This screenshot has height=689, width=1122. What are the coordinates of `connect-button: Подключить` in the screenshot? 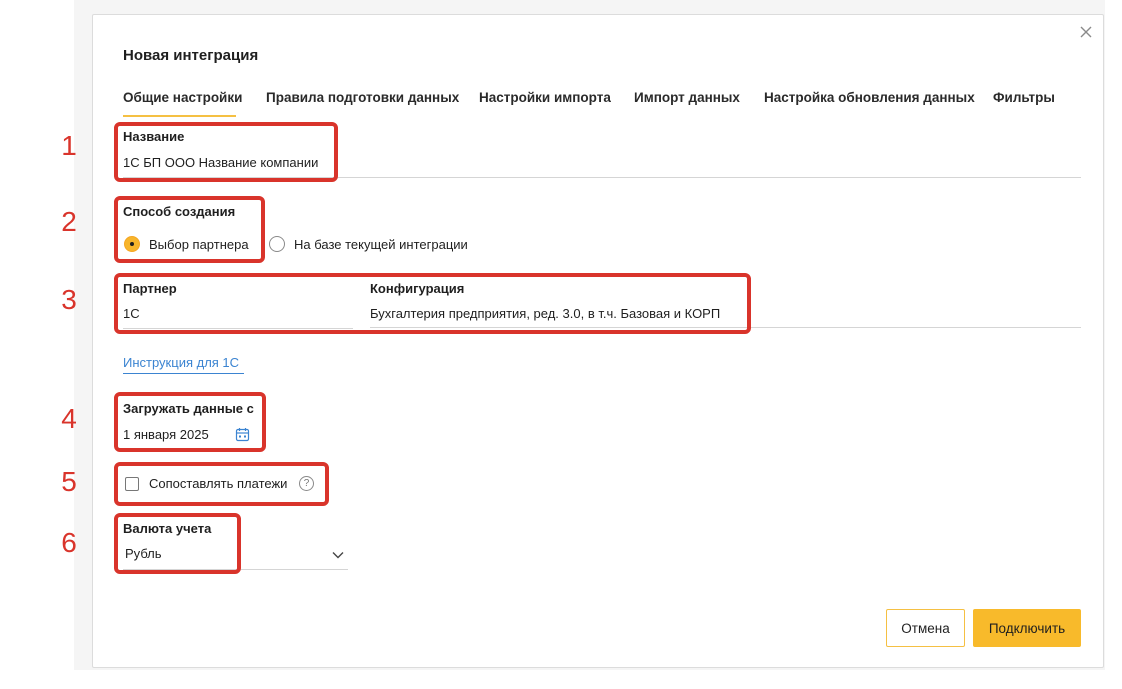 It's located at (1027, 628).